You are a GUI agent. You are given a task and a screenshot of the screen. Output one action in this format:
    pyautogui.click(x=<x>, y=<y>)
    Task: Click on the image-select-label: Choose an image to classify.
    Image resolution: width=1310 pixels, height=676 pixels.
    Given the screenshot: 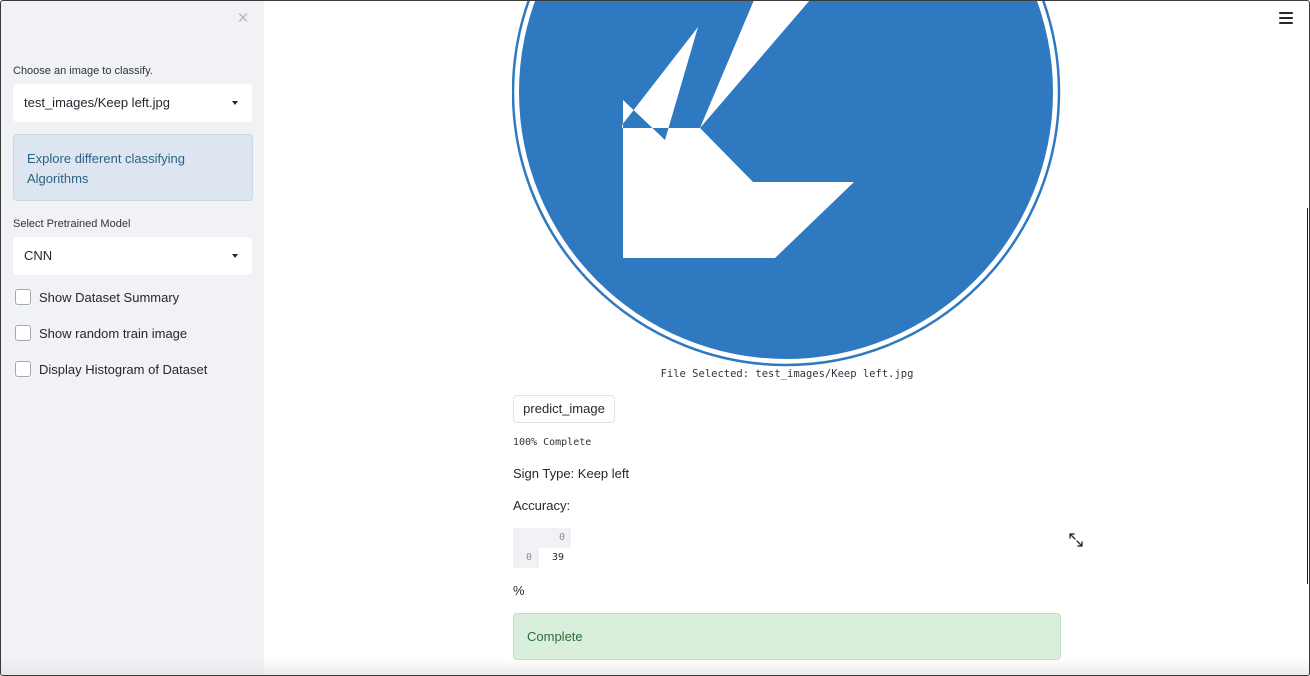 What is the action you would take?
    pyautogui.click(x=83, y=71)
    